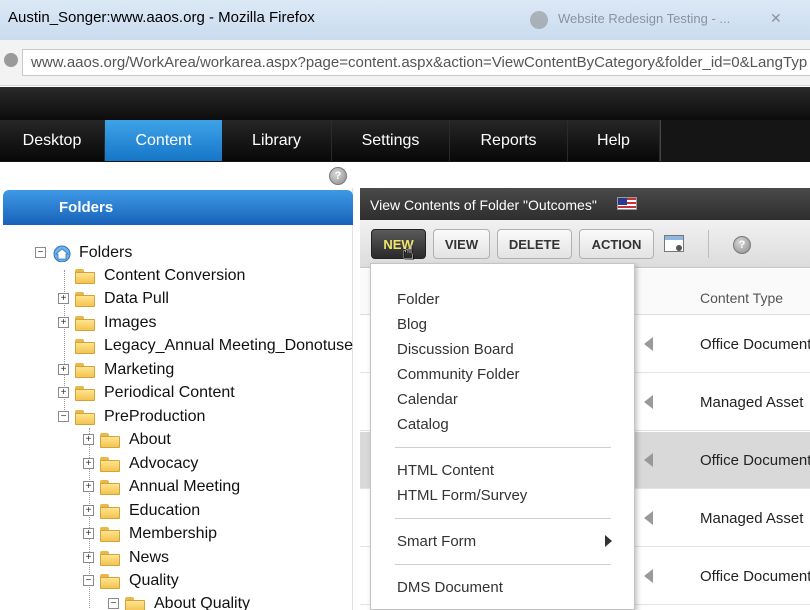 The width and height of the screenshot is (810, 610). I want to click on action-button: ACTION, so click(616, 244).